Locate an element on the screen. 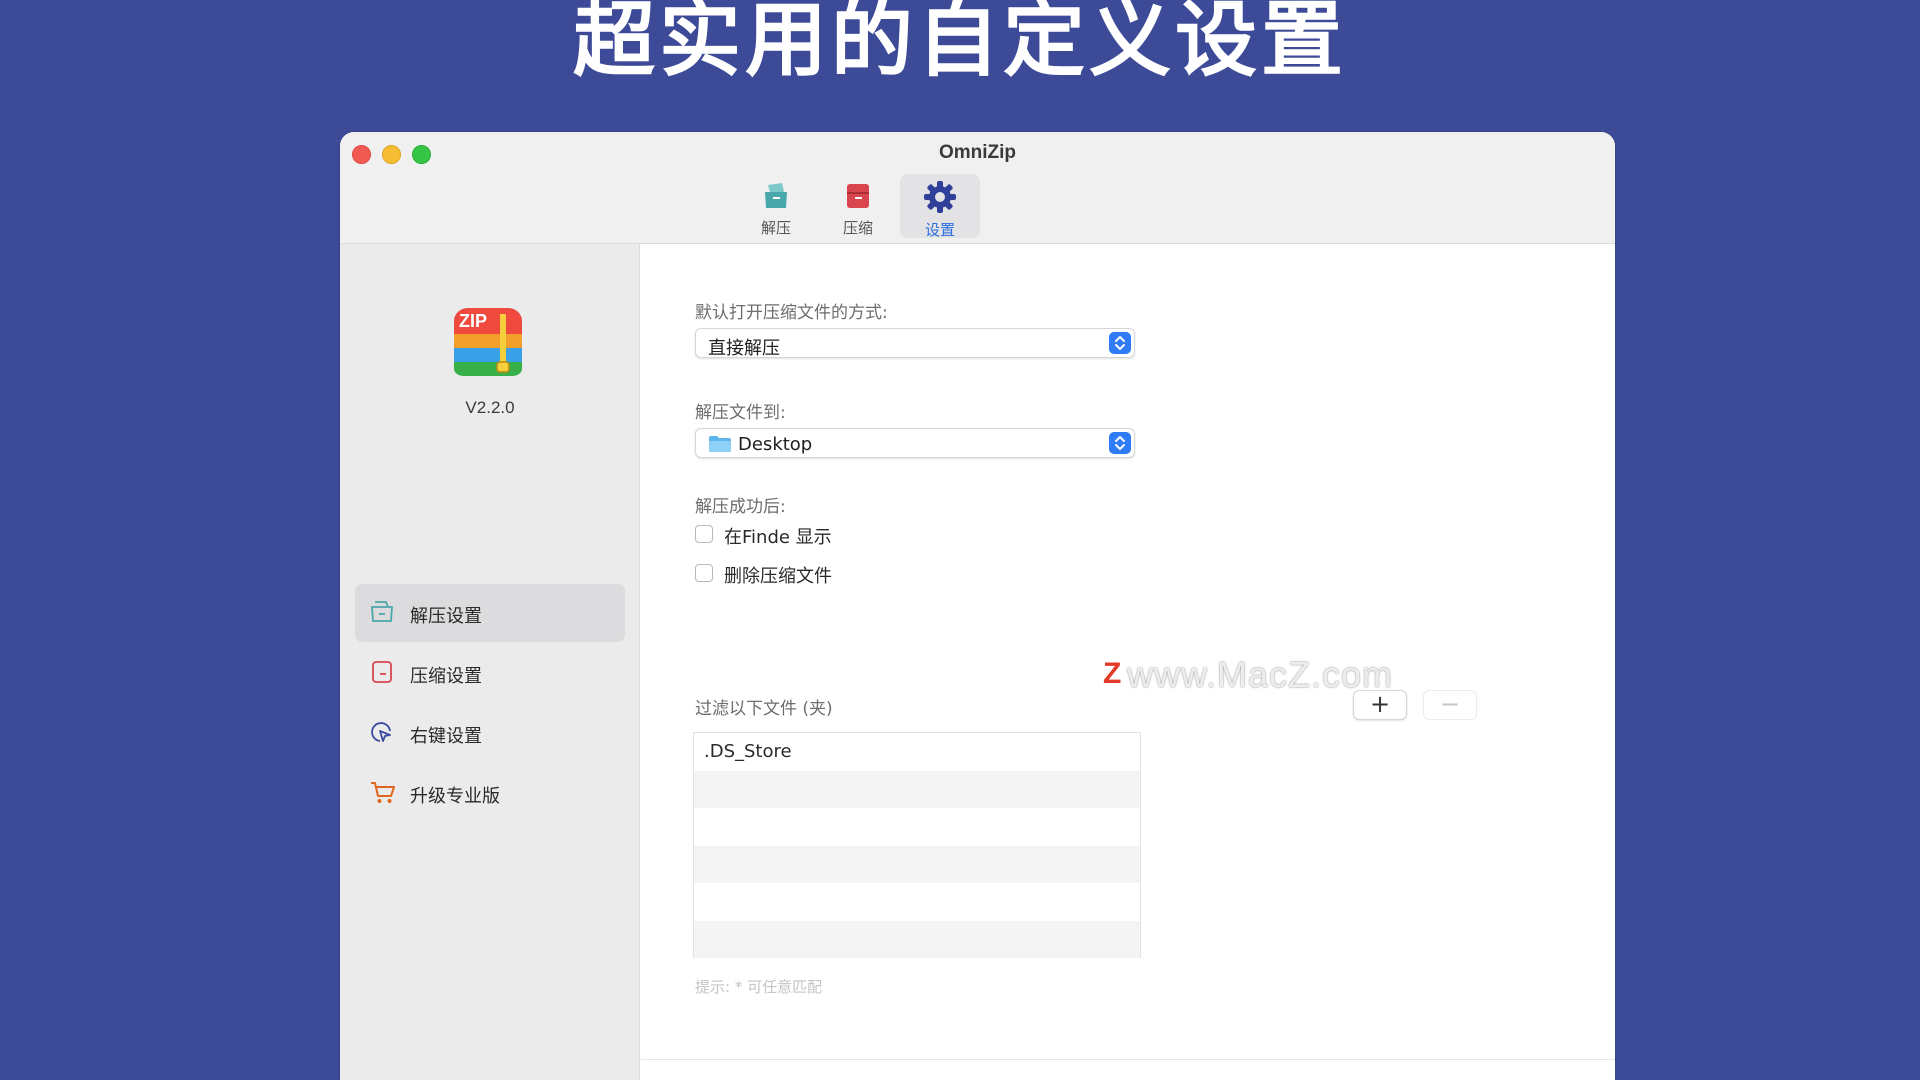 The image size is (1920, 1080). show-in-finder-label: 在Finde 显示 is located at coordinates (778, 537).